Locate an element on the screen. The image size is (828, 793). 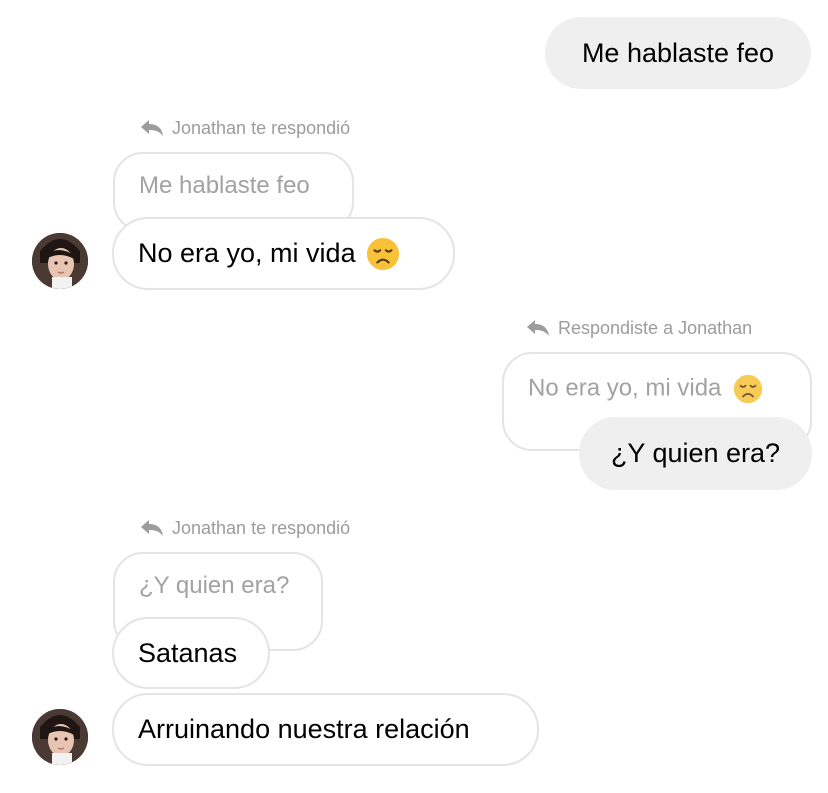
quoted-message-text: ¿Y quien era? is located at coordinates (214, 585).